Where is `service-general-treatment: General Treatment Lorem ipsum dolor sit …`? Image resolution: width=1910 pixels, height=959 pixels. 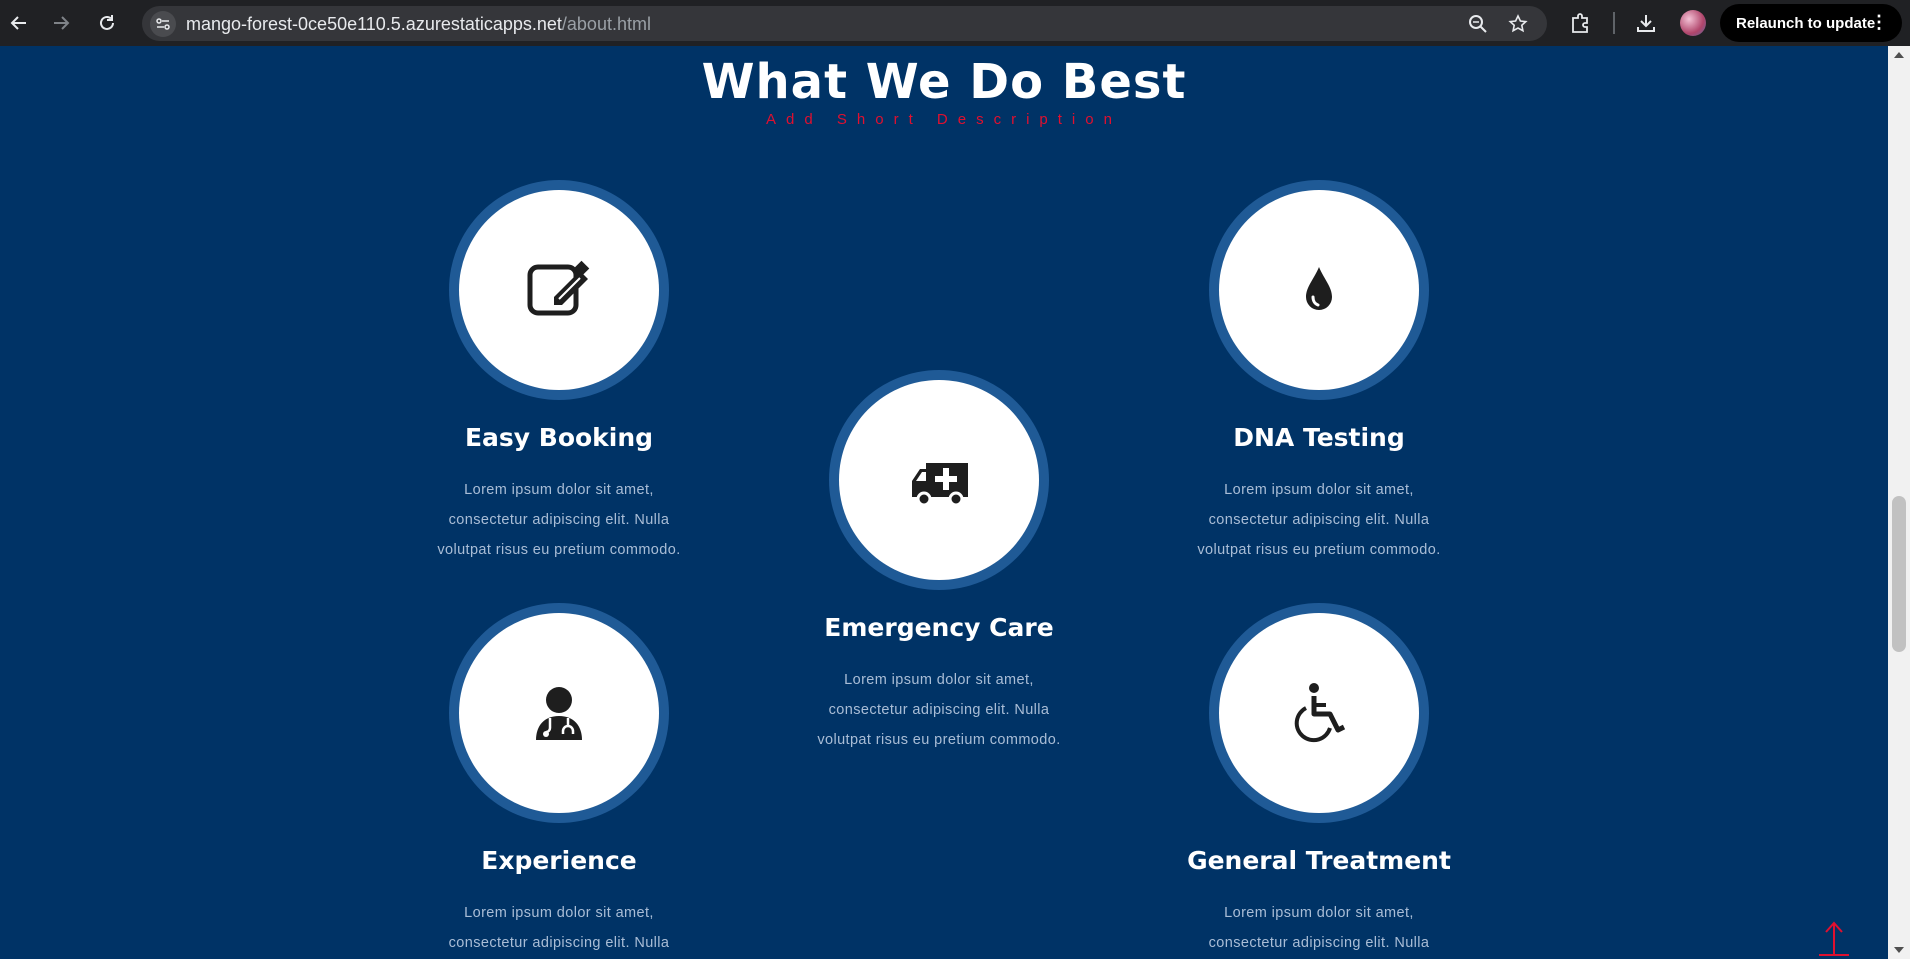 service-general-treatment: General Treatment Lorem ipsum dolor sit … is located at coordinates (1319, 777).